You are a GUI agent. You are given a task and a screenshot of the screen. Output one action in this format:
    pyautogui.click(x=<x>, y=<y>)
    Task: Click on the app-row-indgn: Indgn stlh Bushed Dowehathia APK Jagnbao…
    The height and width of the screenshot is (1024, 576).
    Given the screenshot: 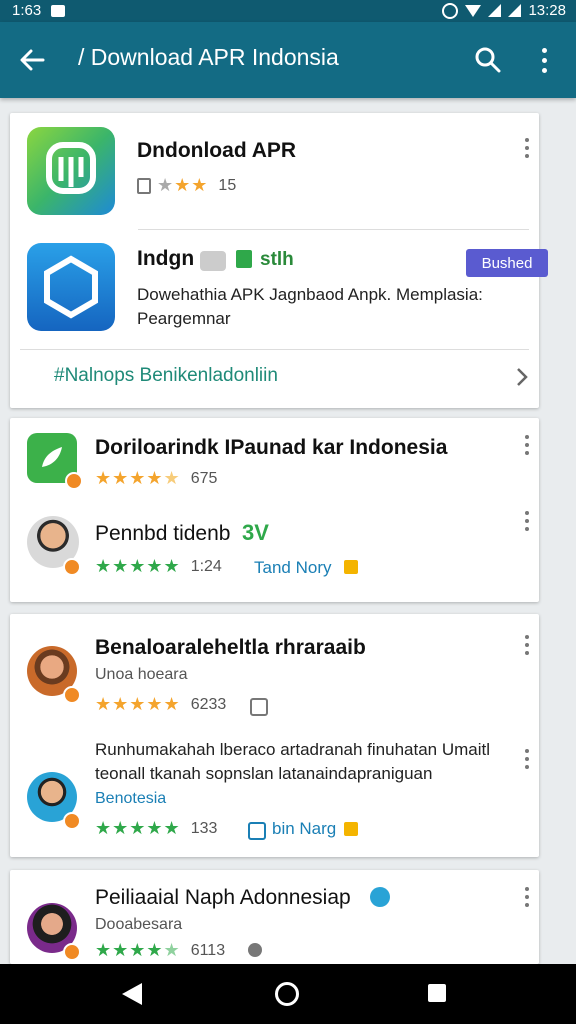 What is the action you would take?
    pyautogui.click(x=279, y=290)
    